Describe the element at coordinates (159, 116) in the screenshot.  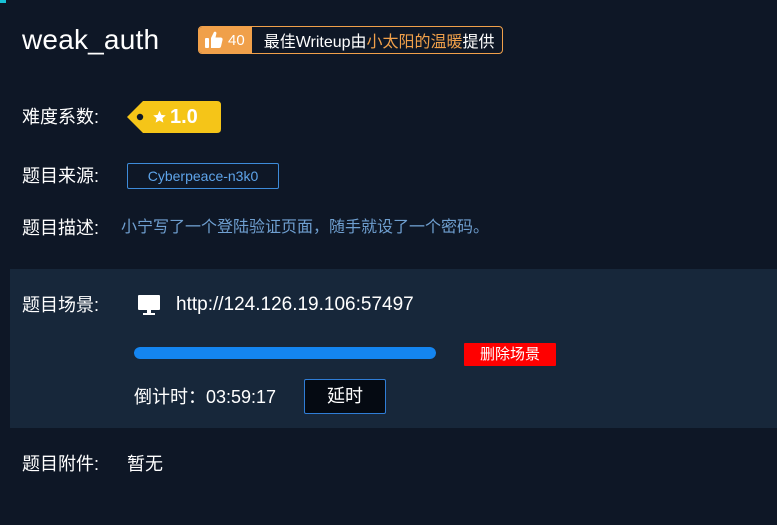
I see `star-icon` at that location.